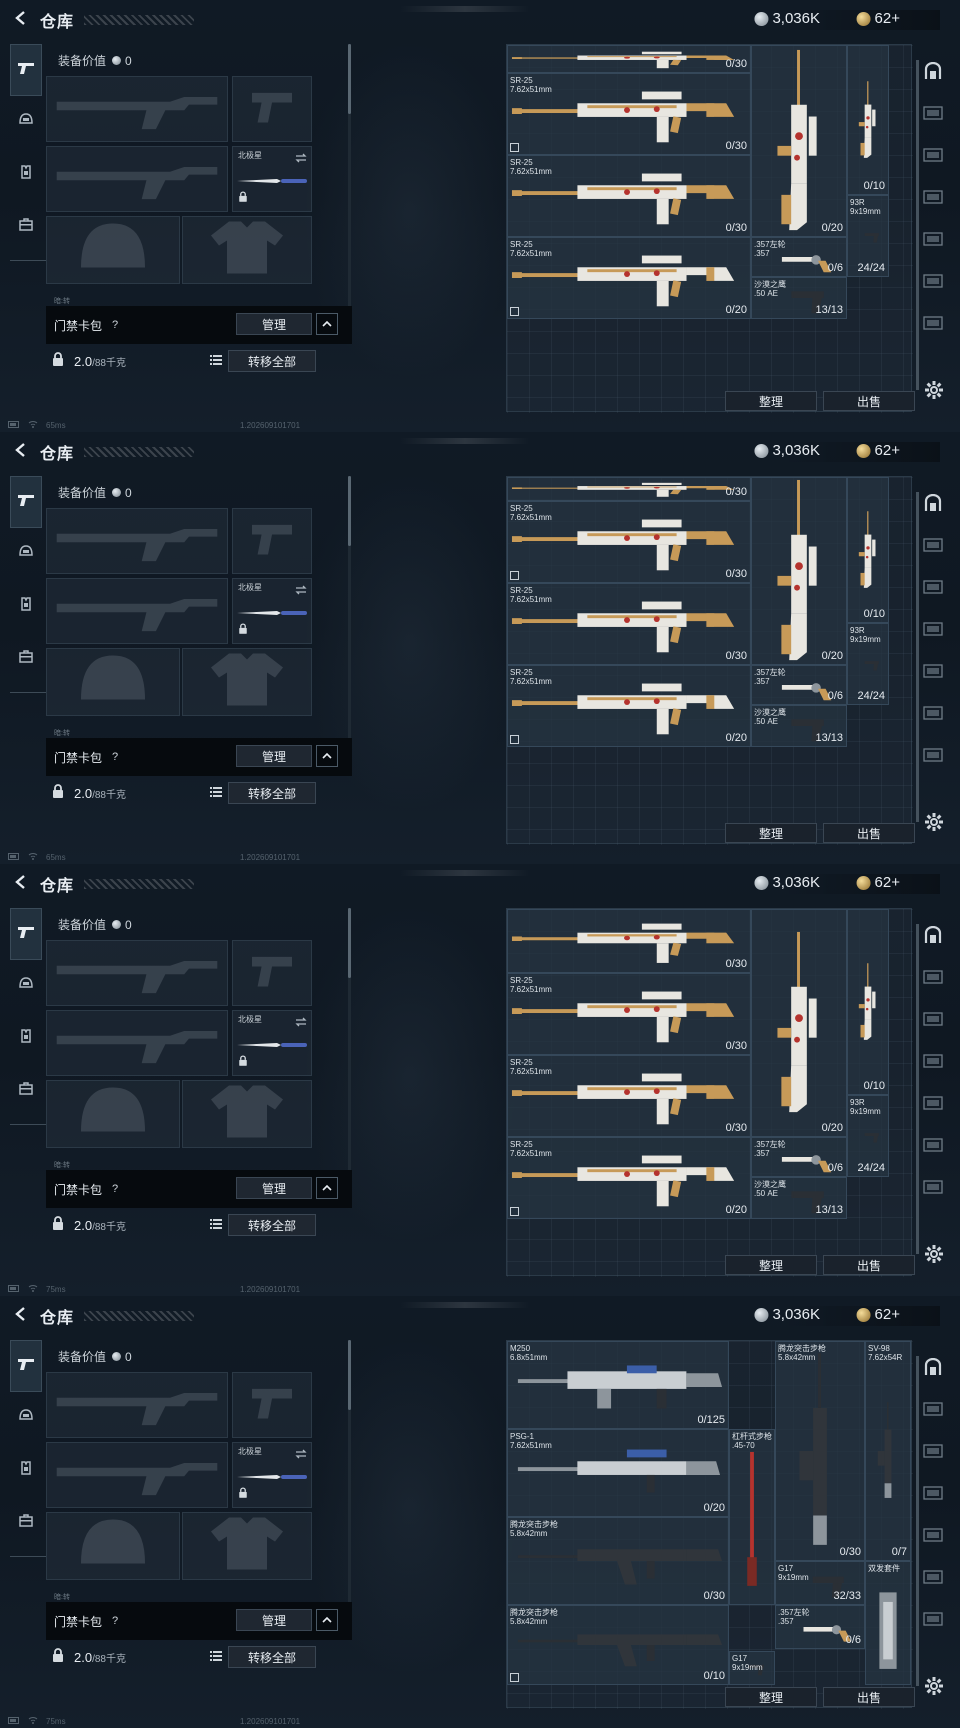 The image size is (960, 1728). Describe the element at coordinates (888, 1451) in the screenshot. I see `storage-item: SV-98 7.62x54R 0/7` at that location.